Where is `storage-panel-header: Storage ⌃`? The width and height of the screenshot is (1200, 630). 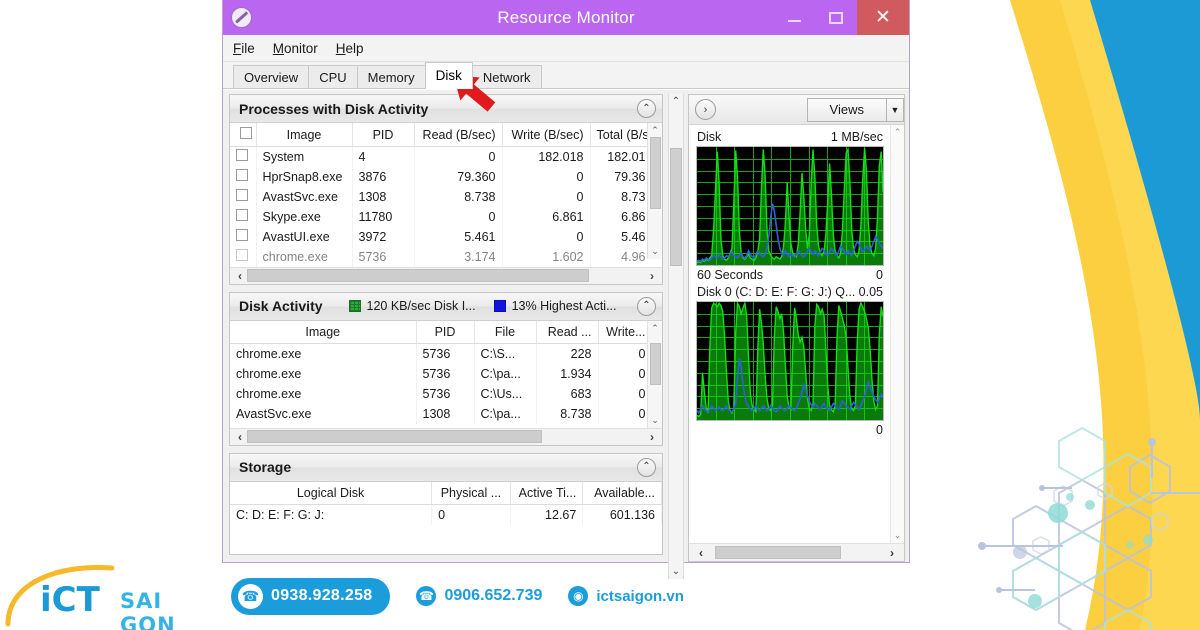 storage-panel-header: Storage ⌃ is located at coordinates (446, 467).